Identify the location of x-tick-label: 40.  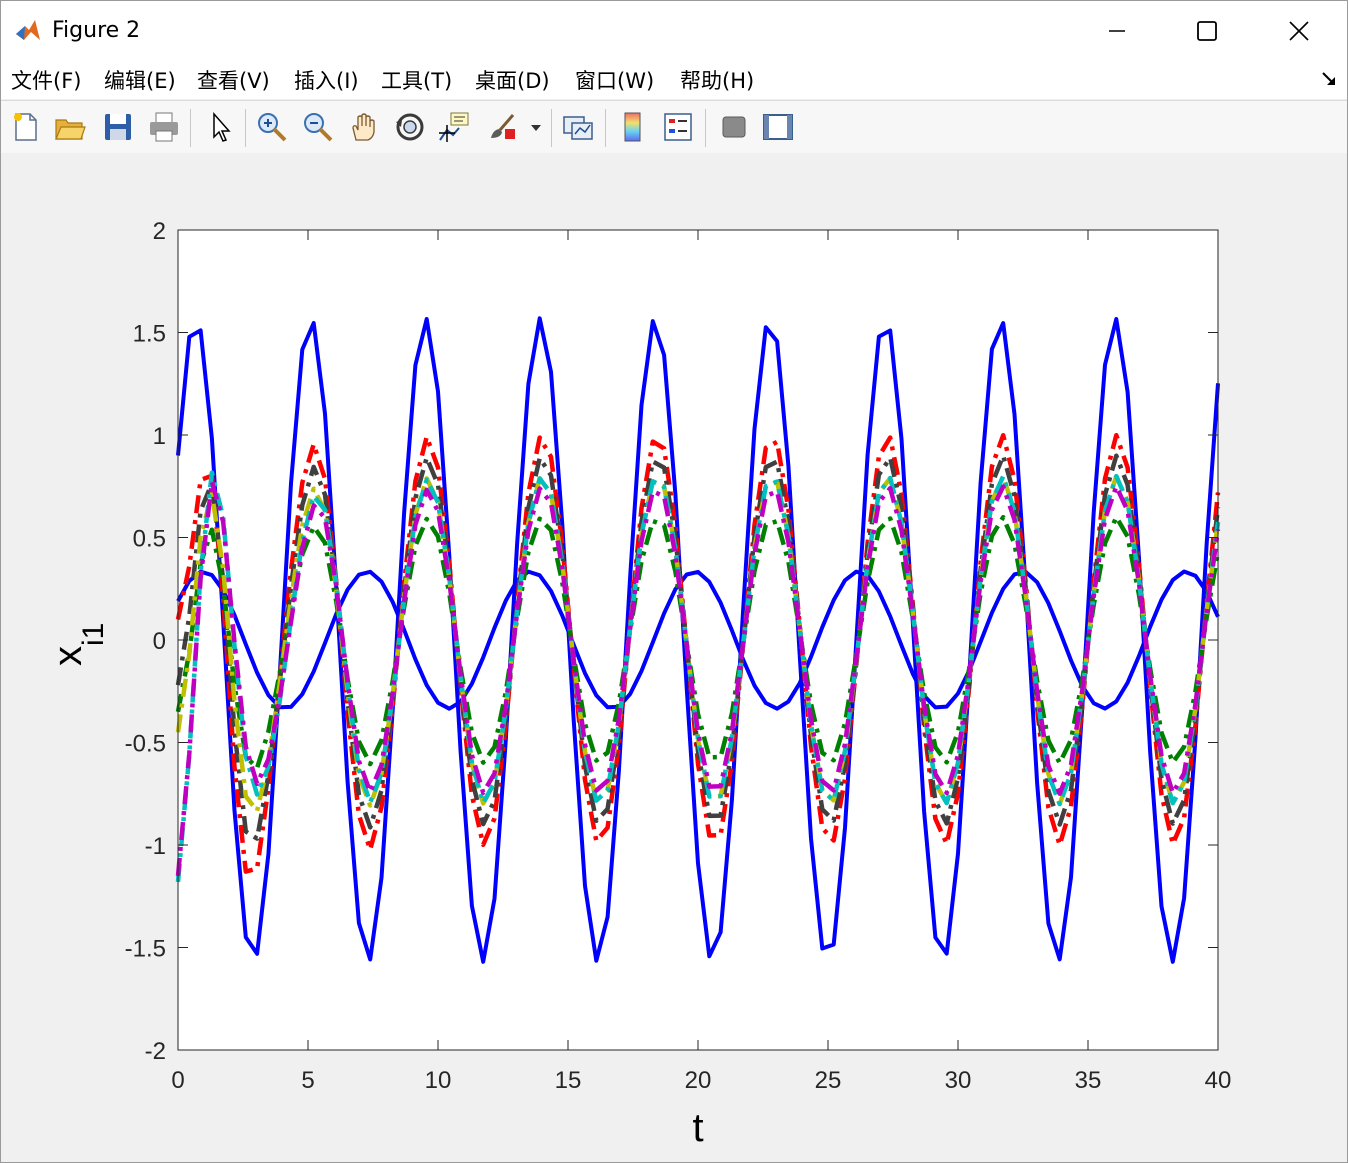
(1218, 1080).